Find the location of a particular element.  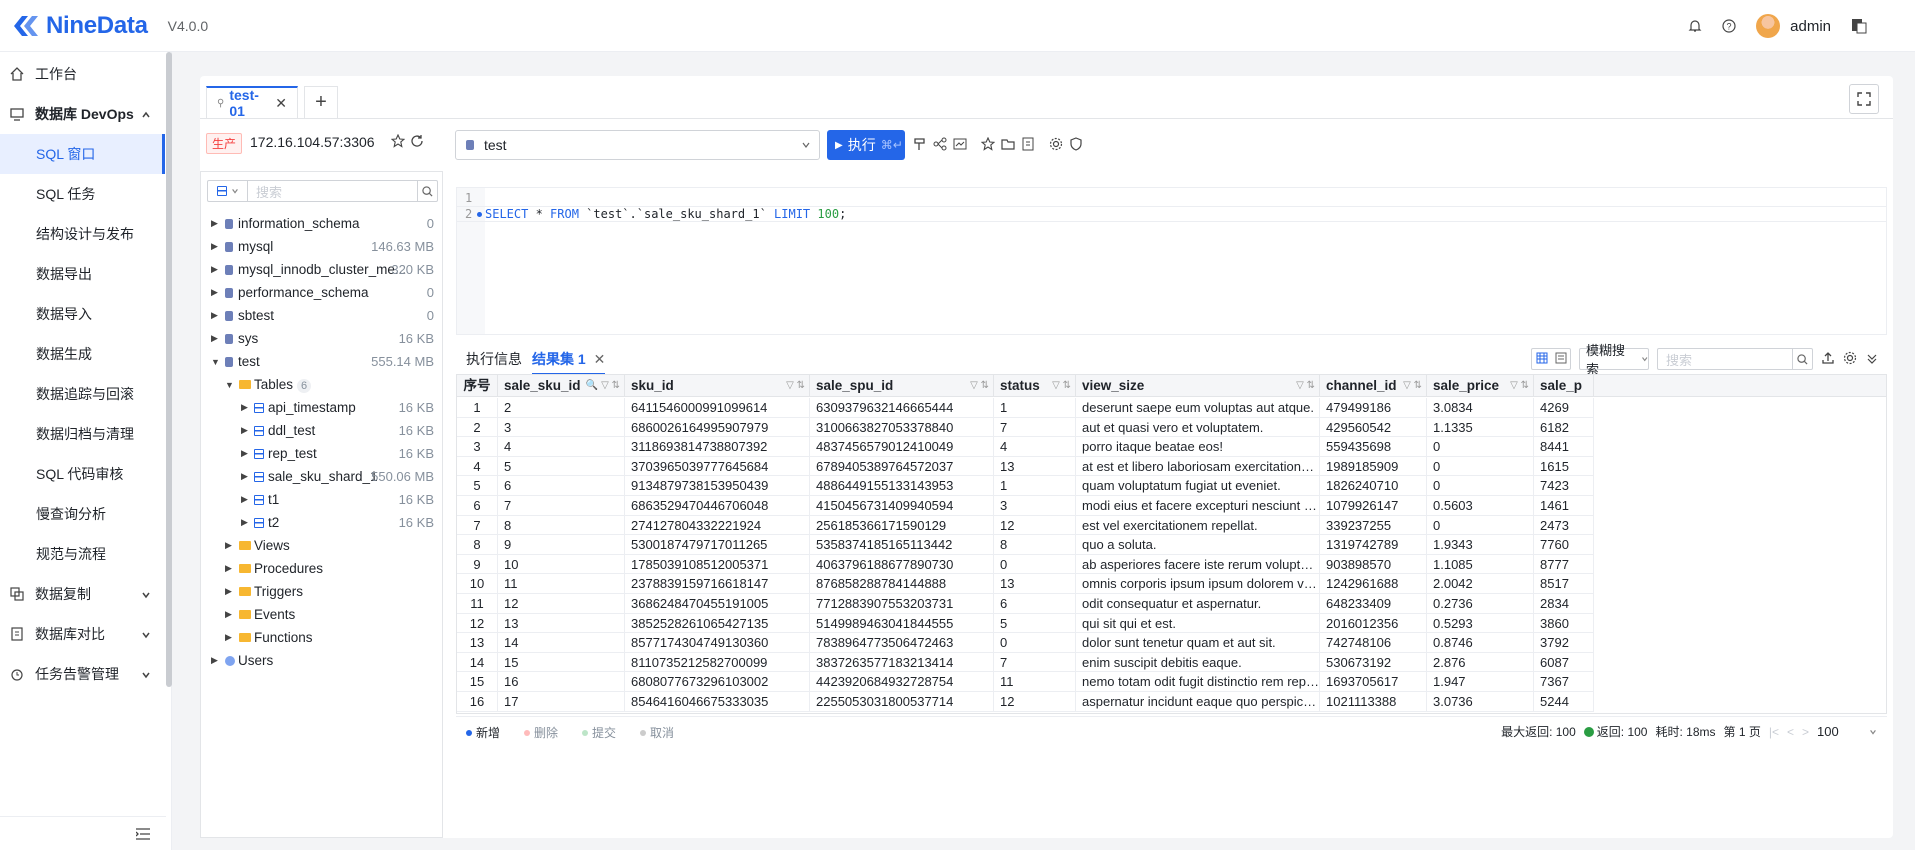

table-cell: 0.5293 is located at coordinates (1480, 623).